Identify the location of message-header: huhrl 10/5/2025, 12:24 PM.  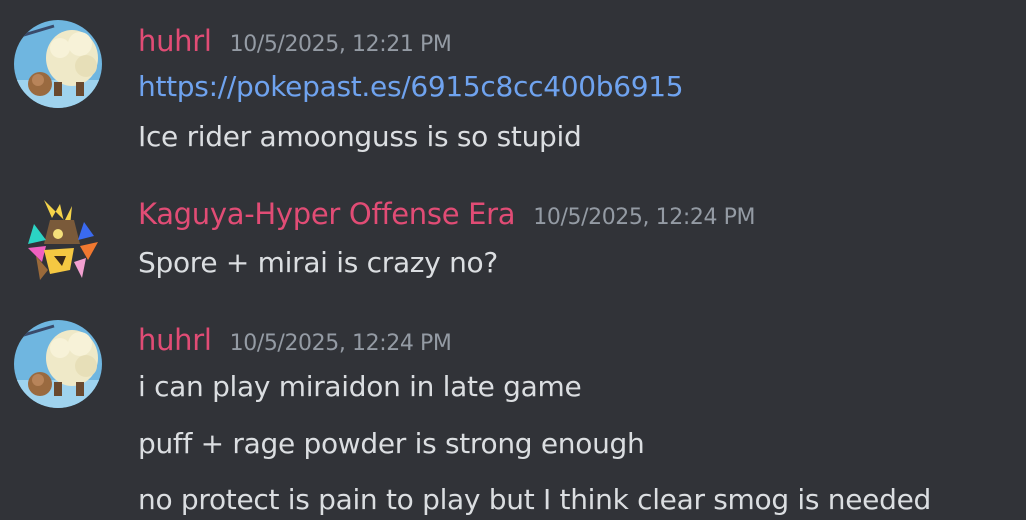
(295, 341).